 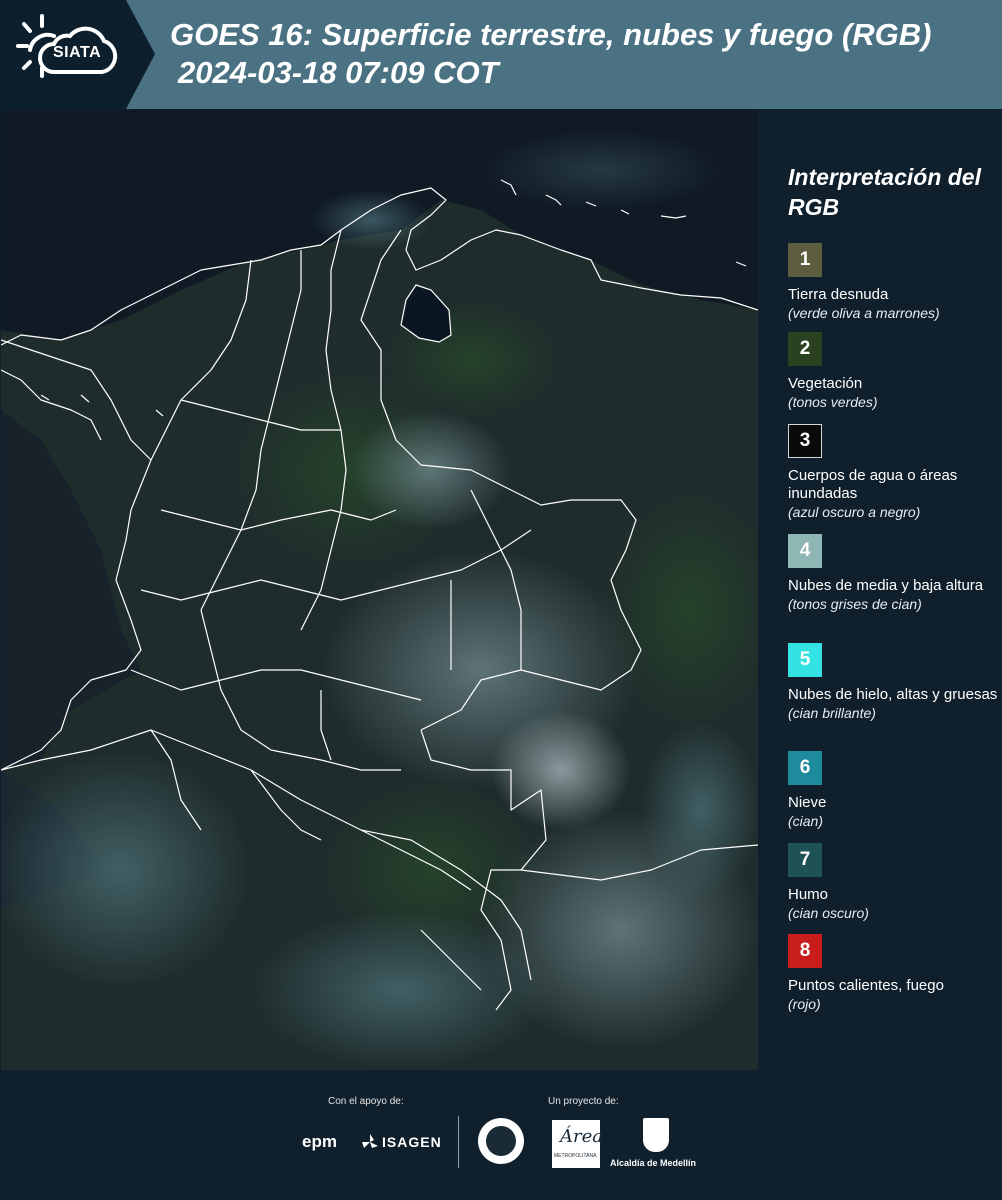 I want to click on legend-swatch: 7, so click(x=805, y=860).